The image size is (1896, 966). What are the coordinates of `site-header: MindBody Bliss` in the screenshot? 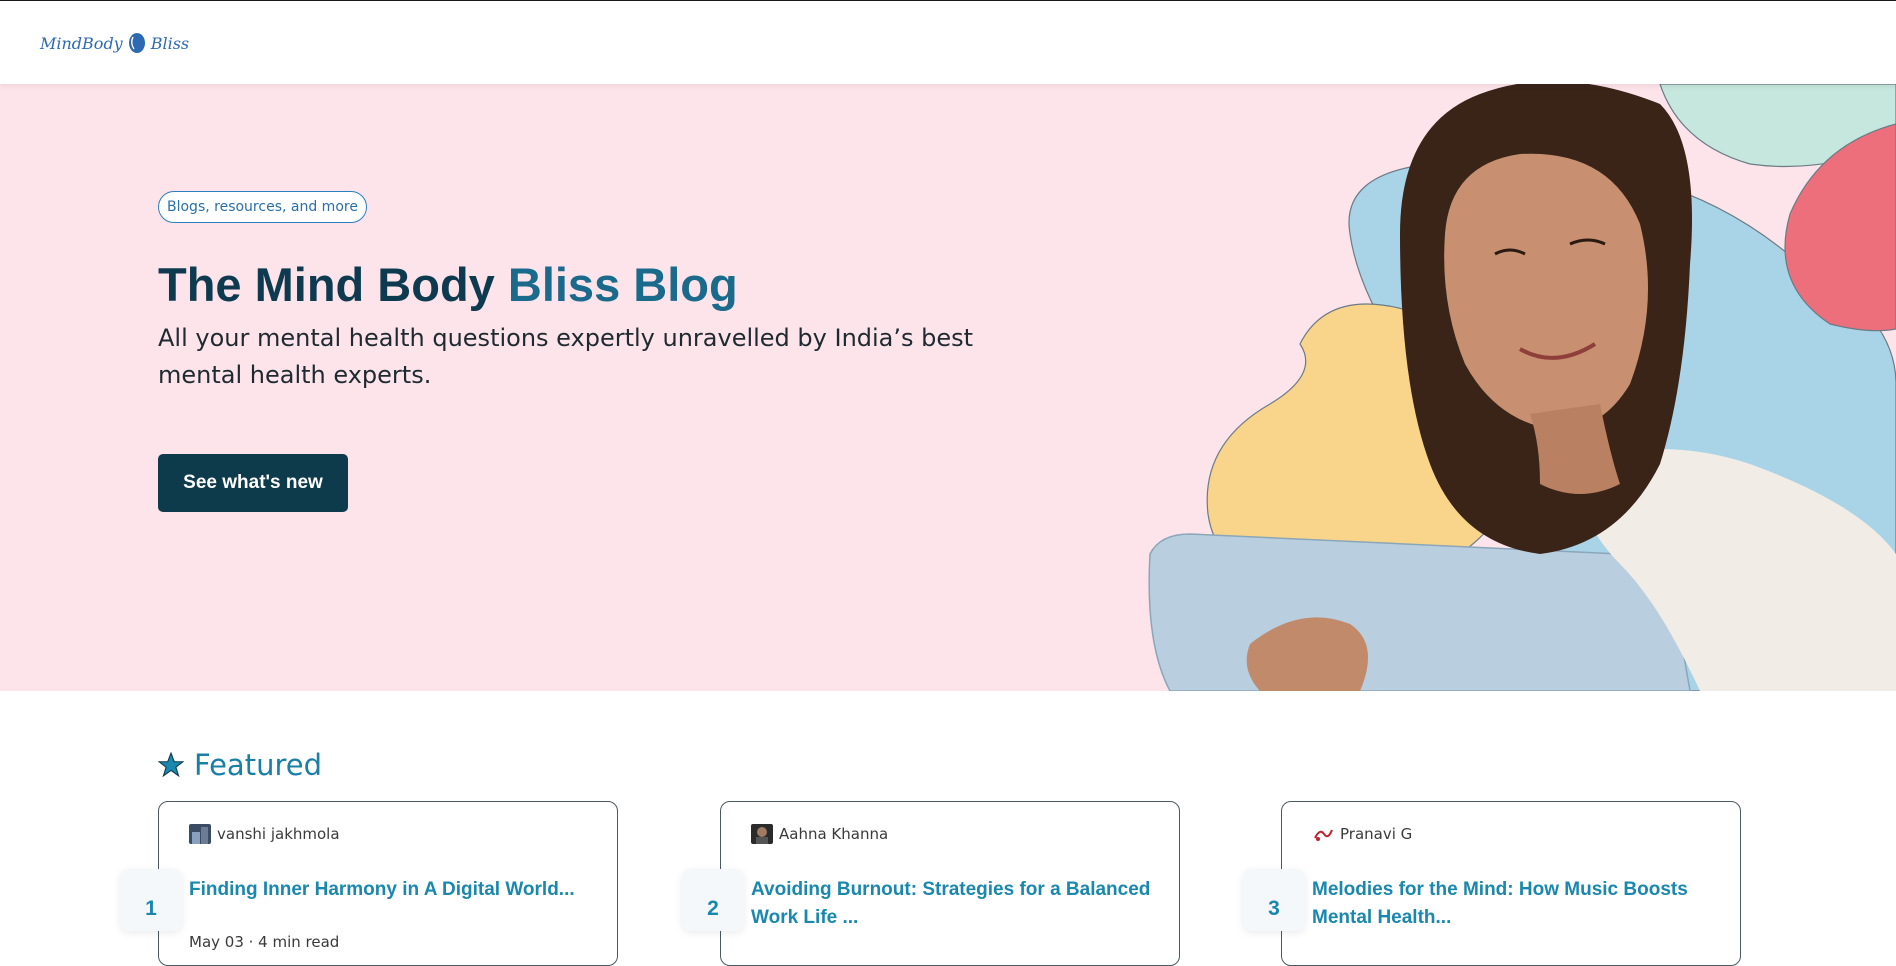 It's located at (948, 42).